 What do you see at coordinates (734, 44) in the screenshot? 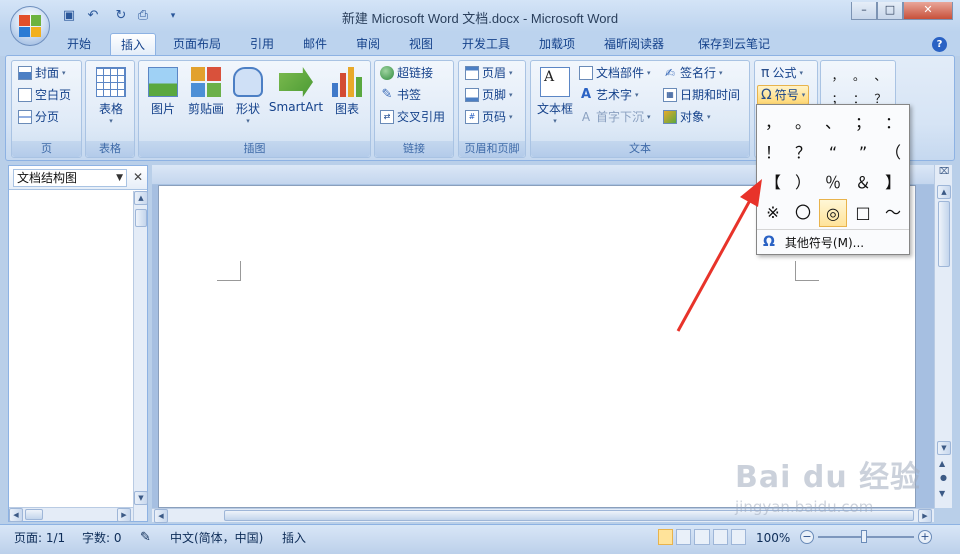
I see `tab-save-to-cloud-notes: 保存到云笔记` at bounding box center [734, 44].